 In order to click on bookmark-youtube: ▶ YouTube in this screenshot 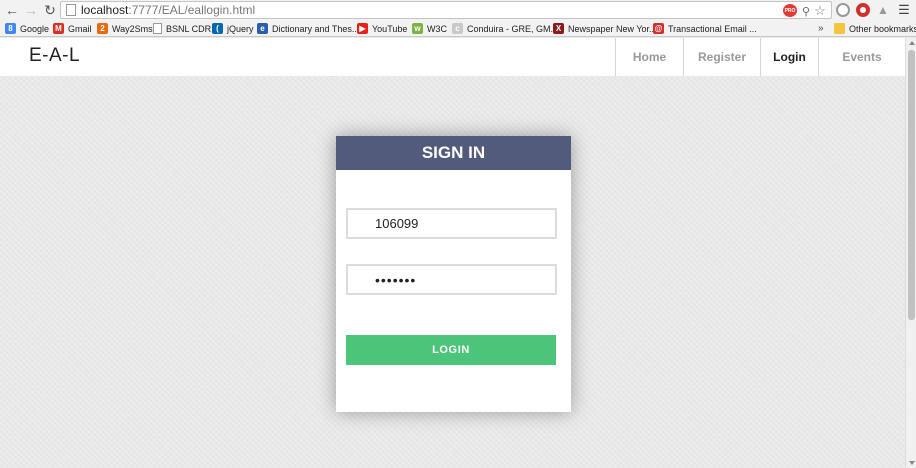, I will do `click(382, 28)`.